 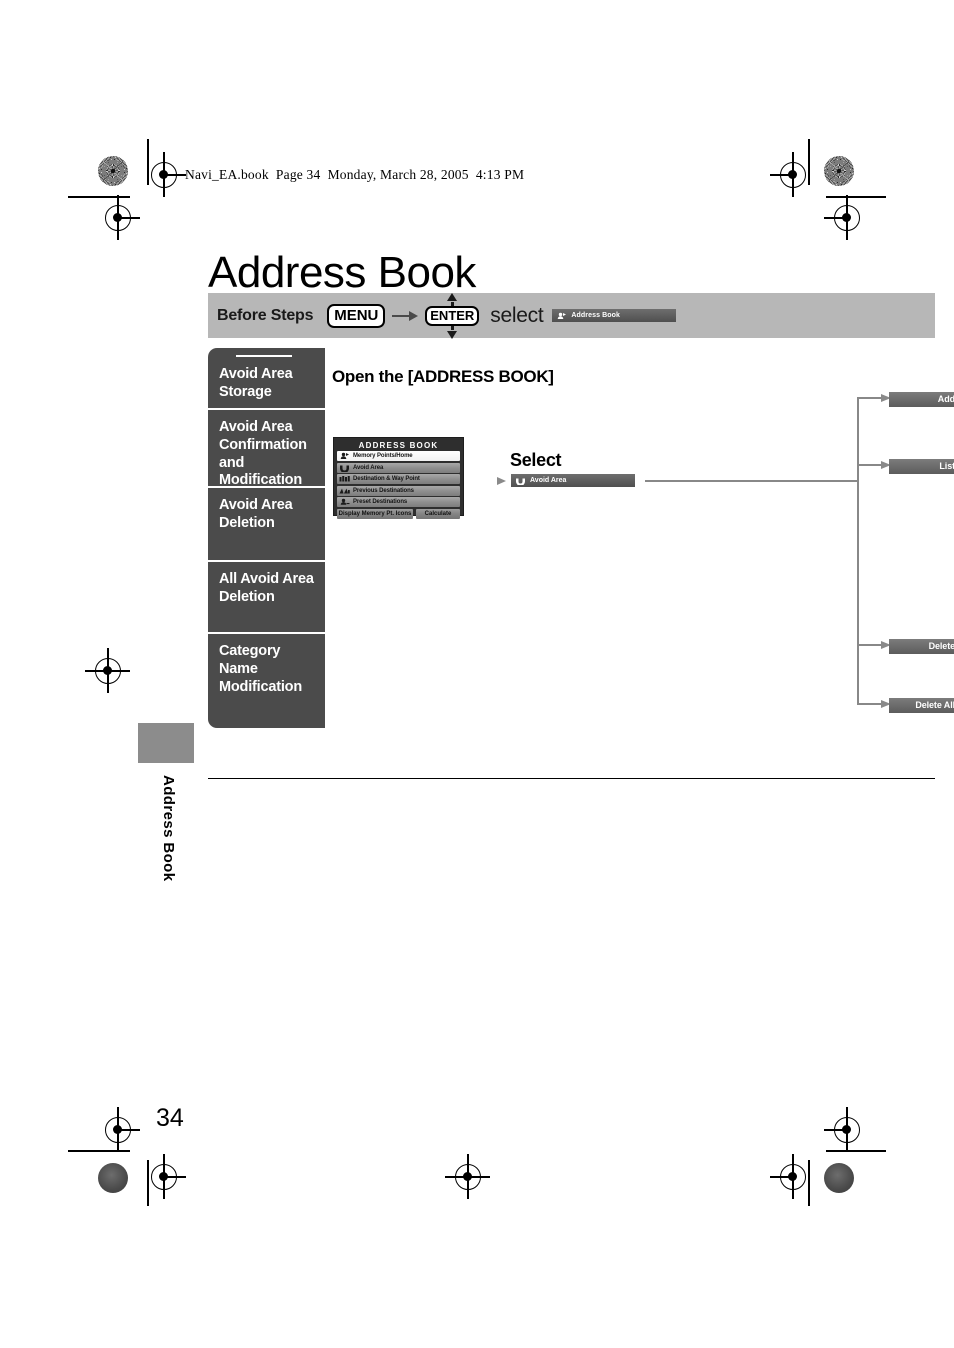 What do you see at coordinates (405, 315) in the screenshot?
I see `arrow-right-icon` at bounding box center [405, 315].